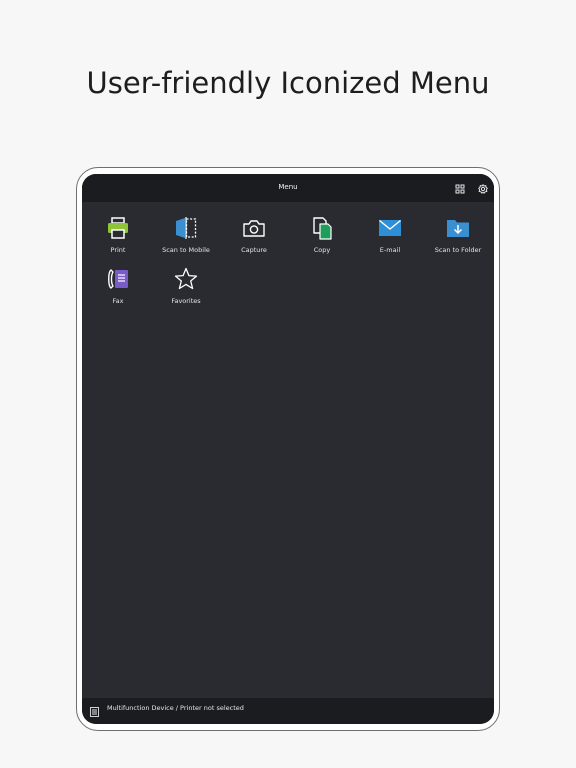 This screenshot has width=576, height=768. I want to click on app-title: Menu, so click(288, 187).